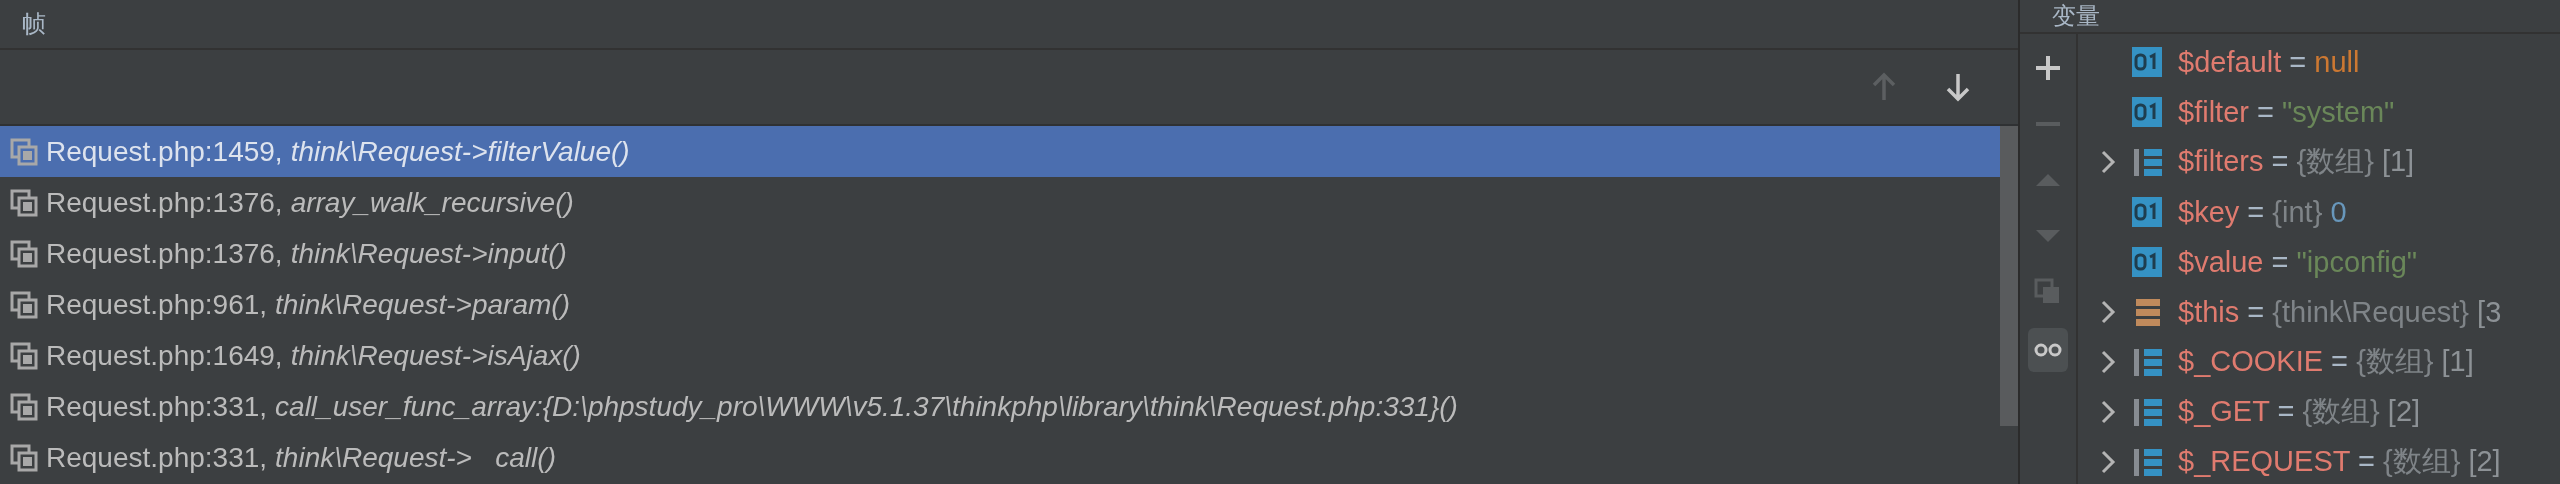  What do you see at coordinates (157, 305) in the screenshot?
I see `frame-location: Request.php:961,` at bounding box center [157, 305].